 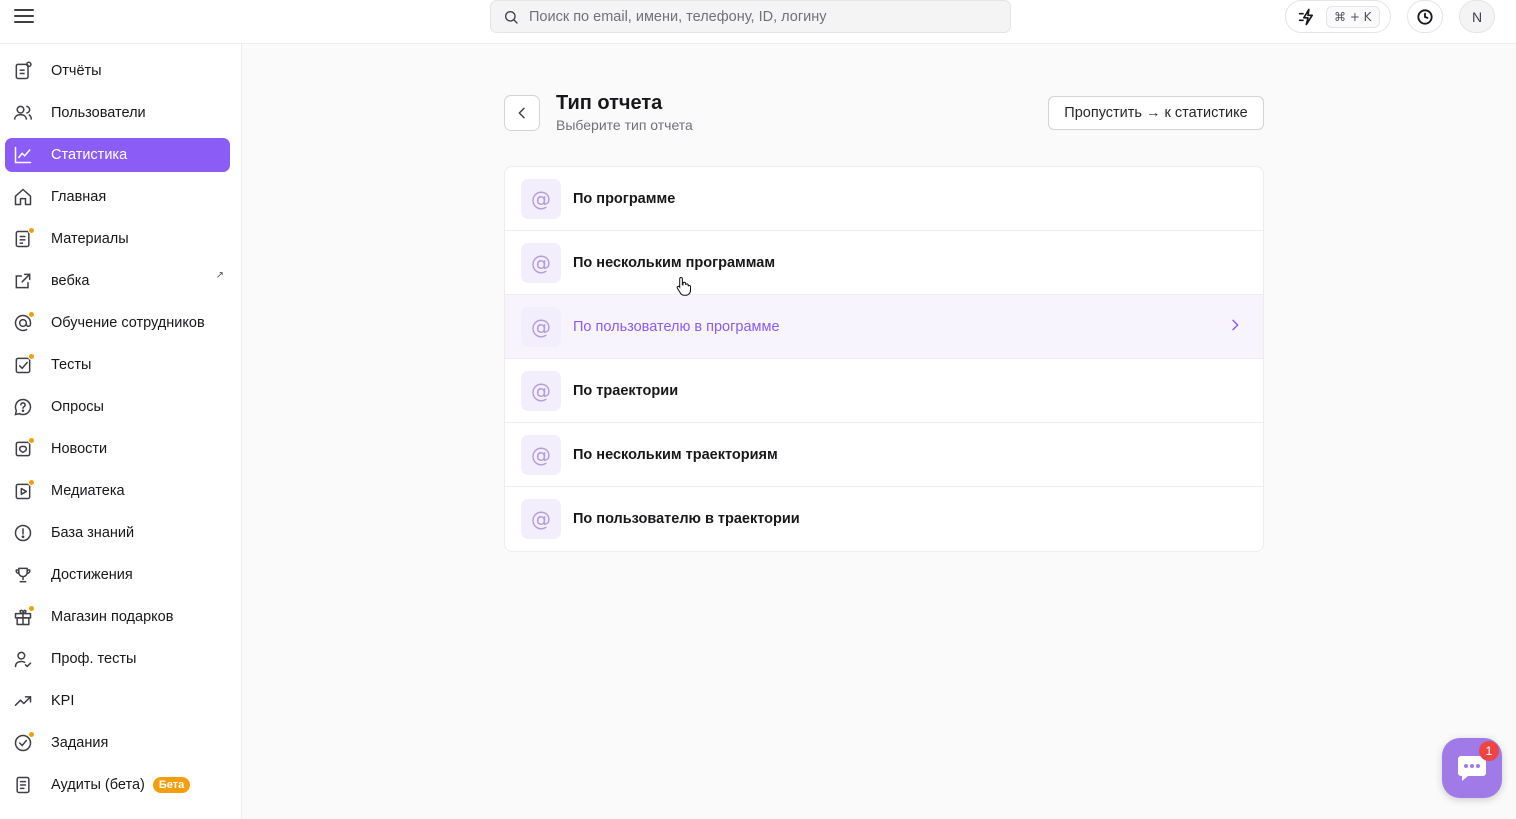 What do you see at coordinates (24, 448) in the screenshot?
I see `news-icon` at bounding box center [24, 448].